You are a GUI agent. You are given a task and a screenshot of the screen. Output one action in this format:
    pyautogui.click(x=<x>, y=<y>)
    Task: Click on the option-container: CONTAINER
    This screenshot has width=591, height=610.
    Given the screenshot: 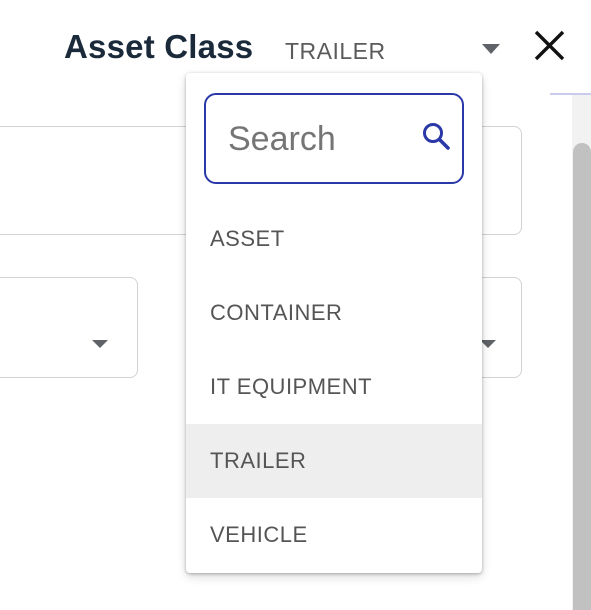 What is the action you would take?
    pyautogui.click(x=334, y=313)
    